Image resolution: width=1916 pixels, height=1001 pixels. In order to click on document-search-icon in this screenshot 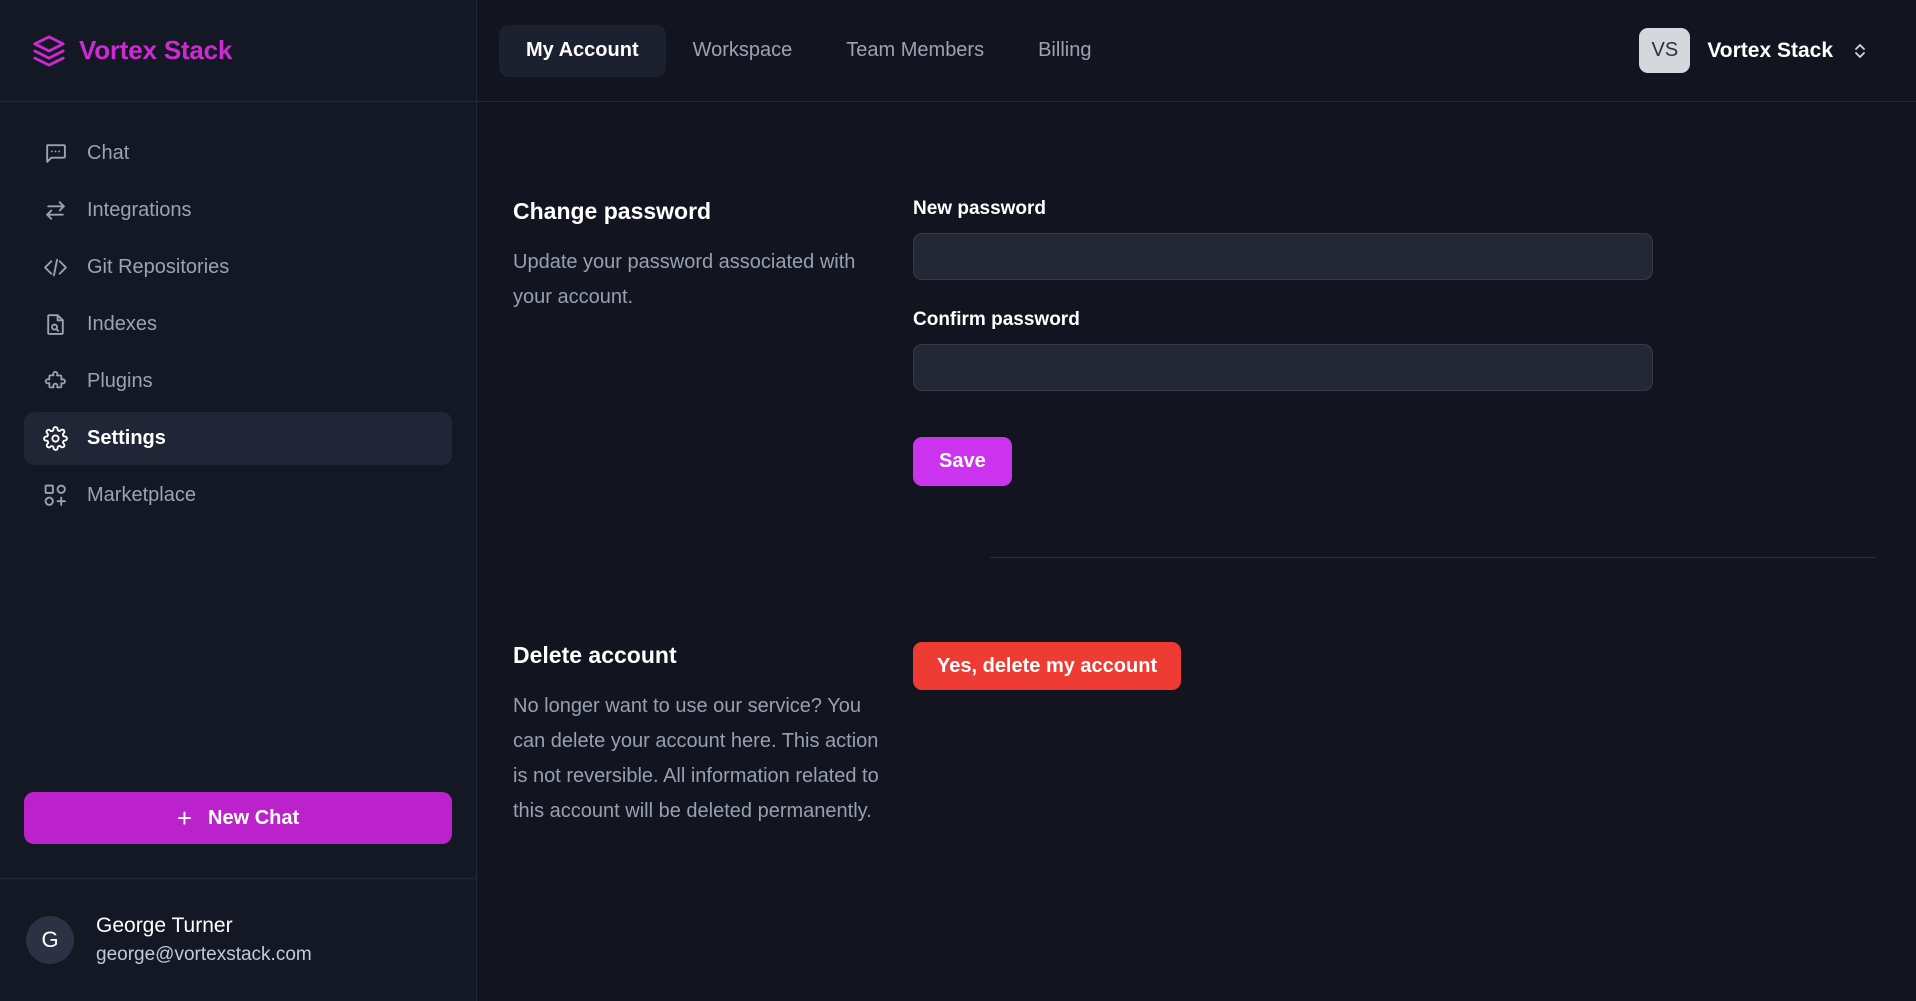, I will do `click(55, 324)`.